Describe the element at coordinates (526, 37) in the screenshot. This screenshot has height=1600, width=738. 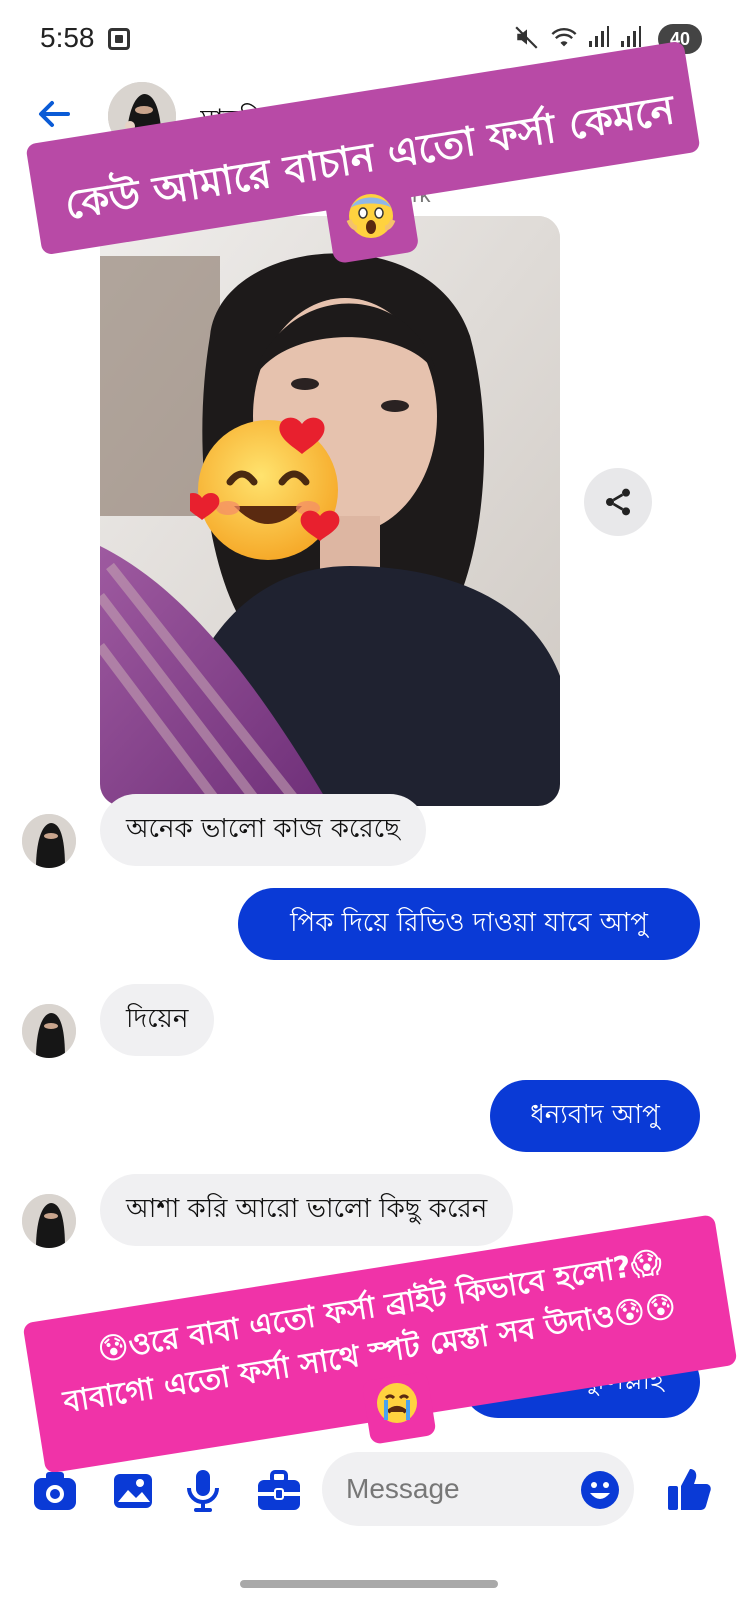
I see `mute-icon` at that location.